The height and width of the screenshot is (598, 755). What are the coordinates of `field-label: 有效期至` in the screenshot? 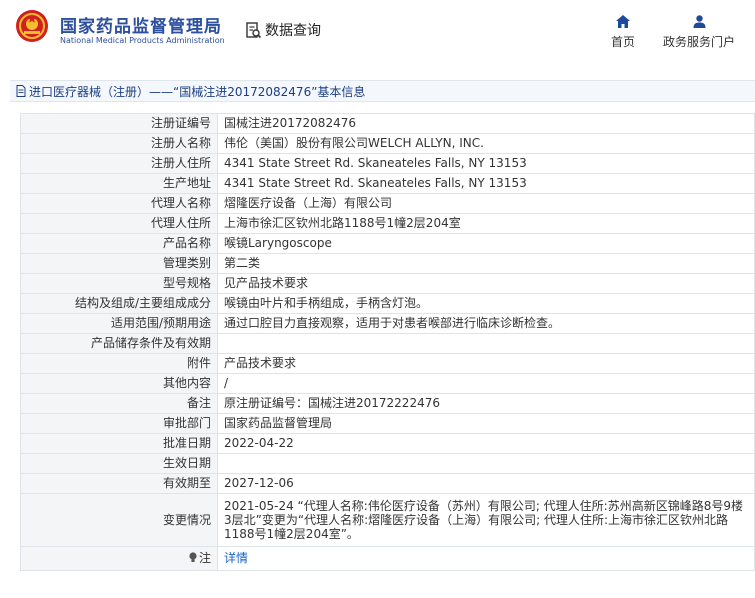 It's located at (119, 483).